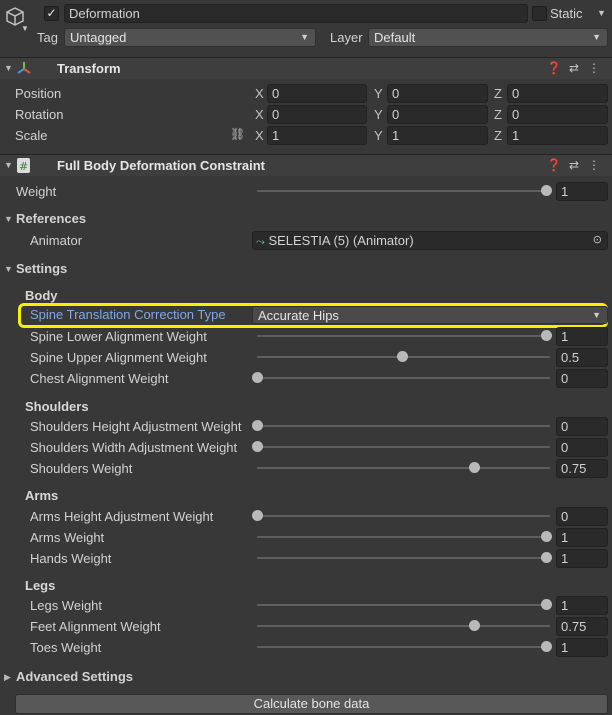 Image resolution: width=612 pixels, height=715 pixels. What do you see at coordinates (582, 357) in the screenshot?
I see `setting-slider-value-field: 0.5` at bounding box center [582, 357].